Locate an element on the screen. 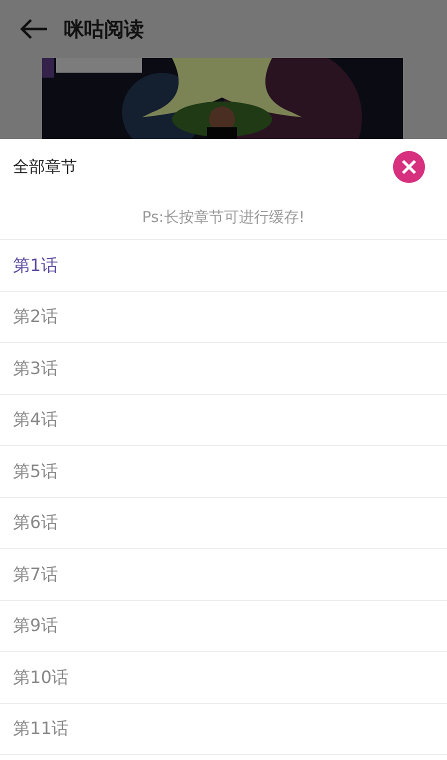  chapter-item: 第6话 is located at coordinates (35, 522).